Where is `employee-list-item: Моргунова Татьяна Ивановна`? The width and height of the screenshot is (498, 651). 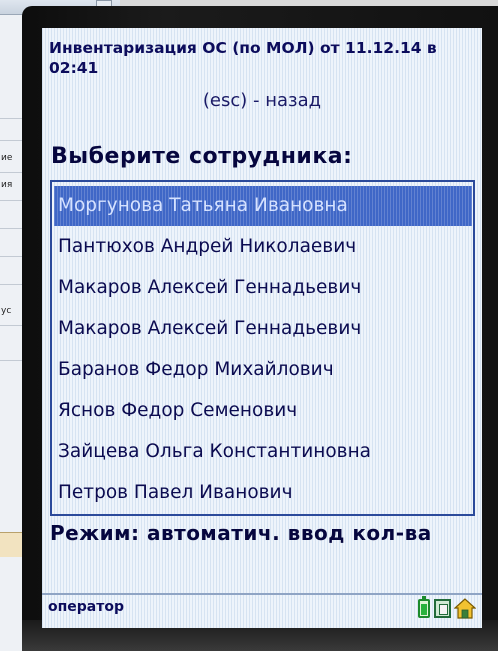
employee-list-item: Моргунова Татьяна Ивановна is located at coordinates (263, 206).